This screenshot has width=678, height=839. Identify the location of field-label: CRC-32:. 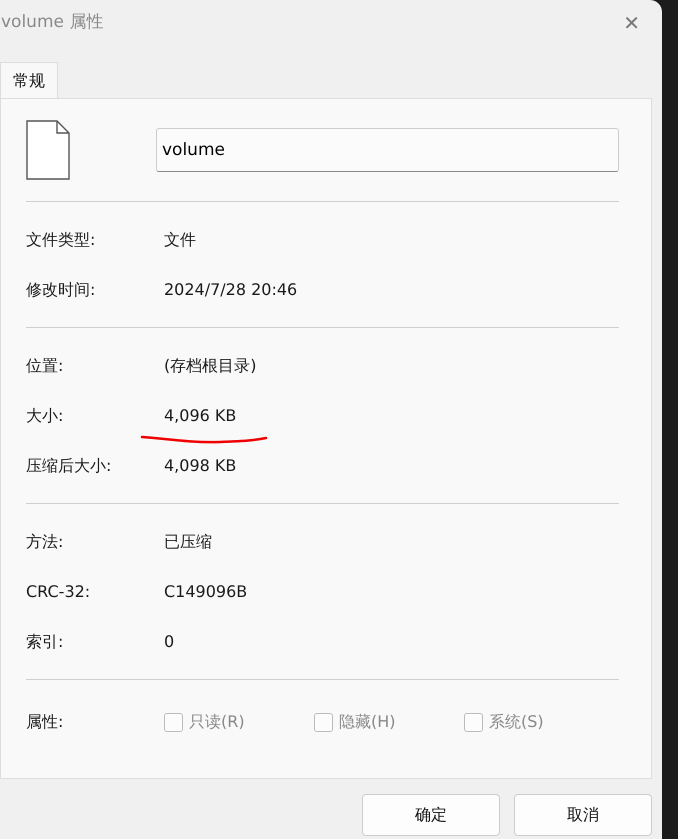
(59, 592).